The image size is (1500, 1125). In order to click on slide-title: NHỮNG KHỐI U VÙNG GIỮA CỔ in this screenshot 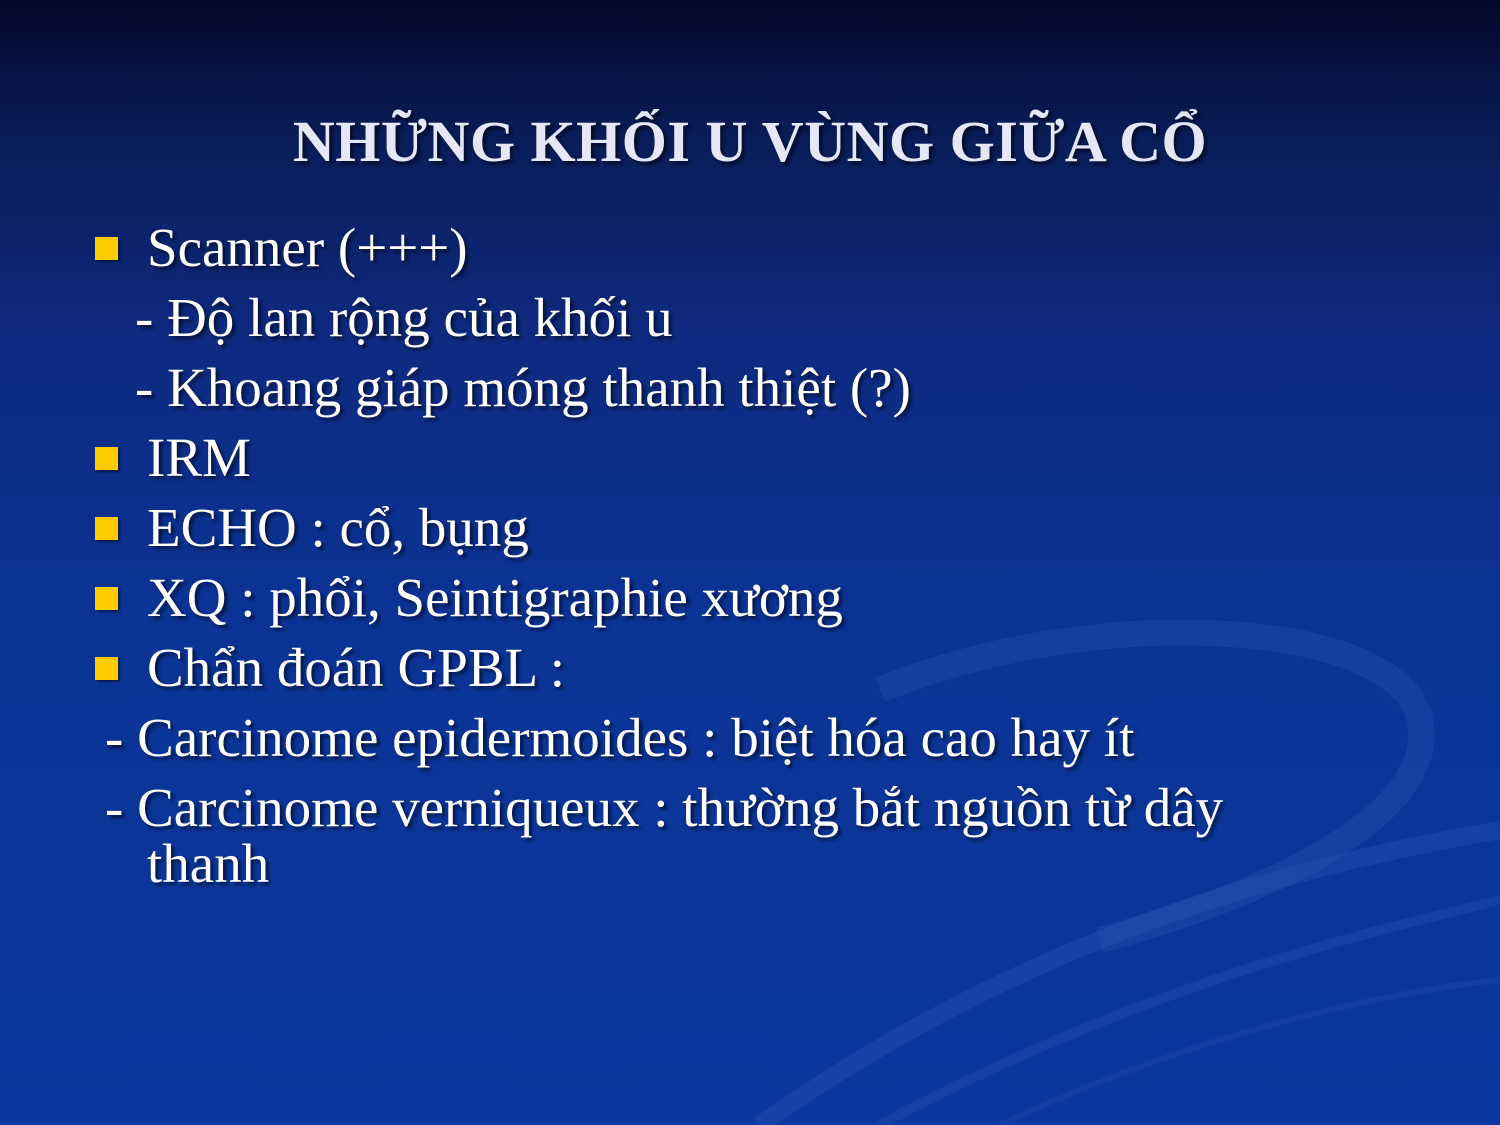, I will do `click(750, 141)`.